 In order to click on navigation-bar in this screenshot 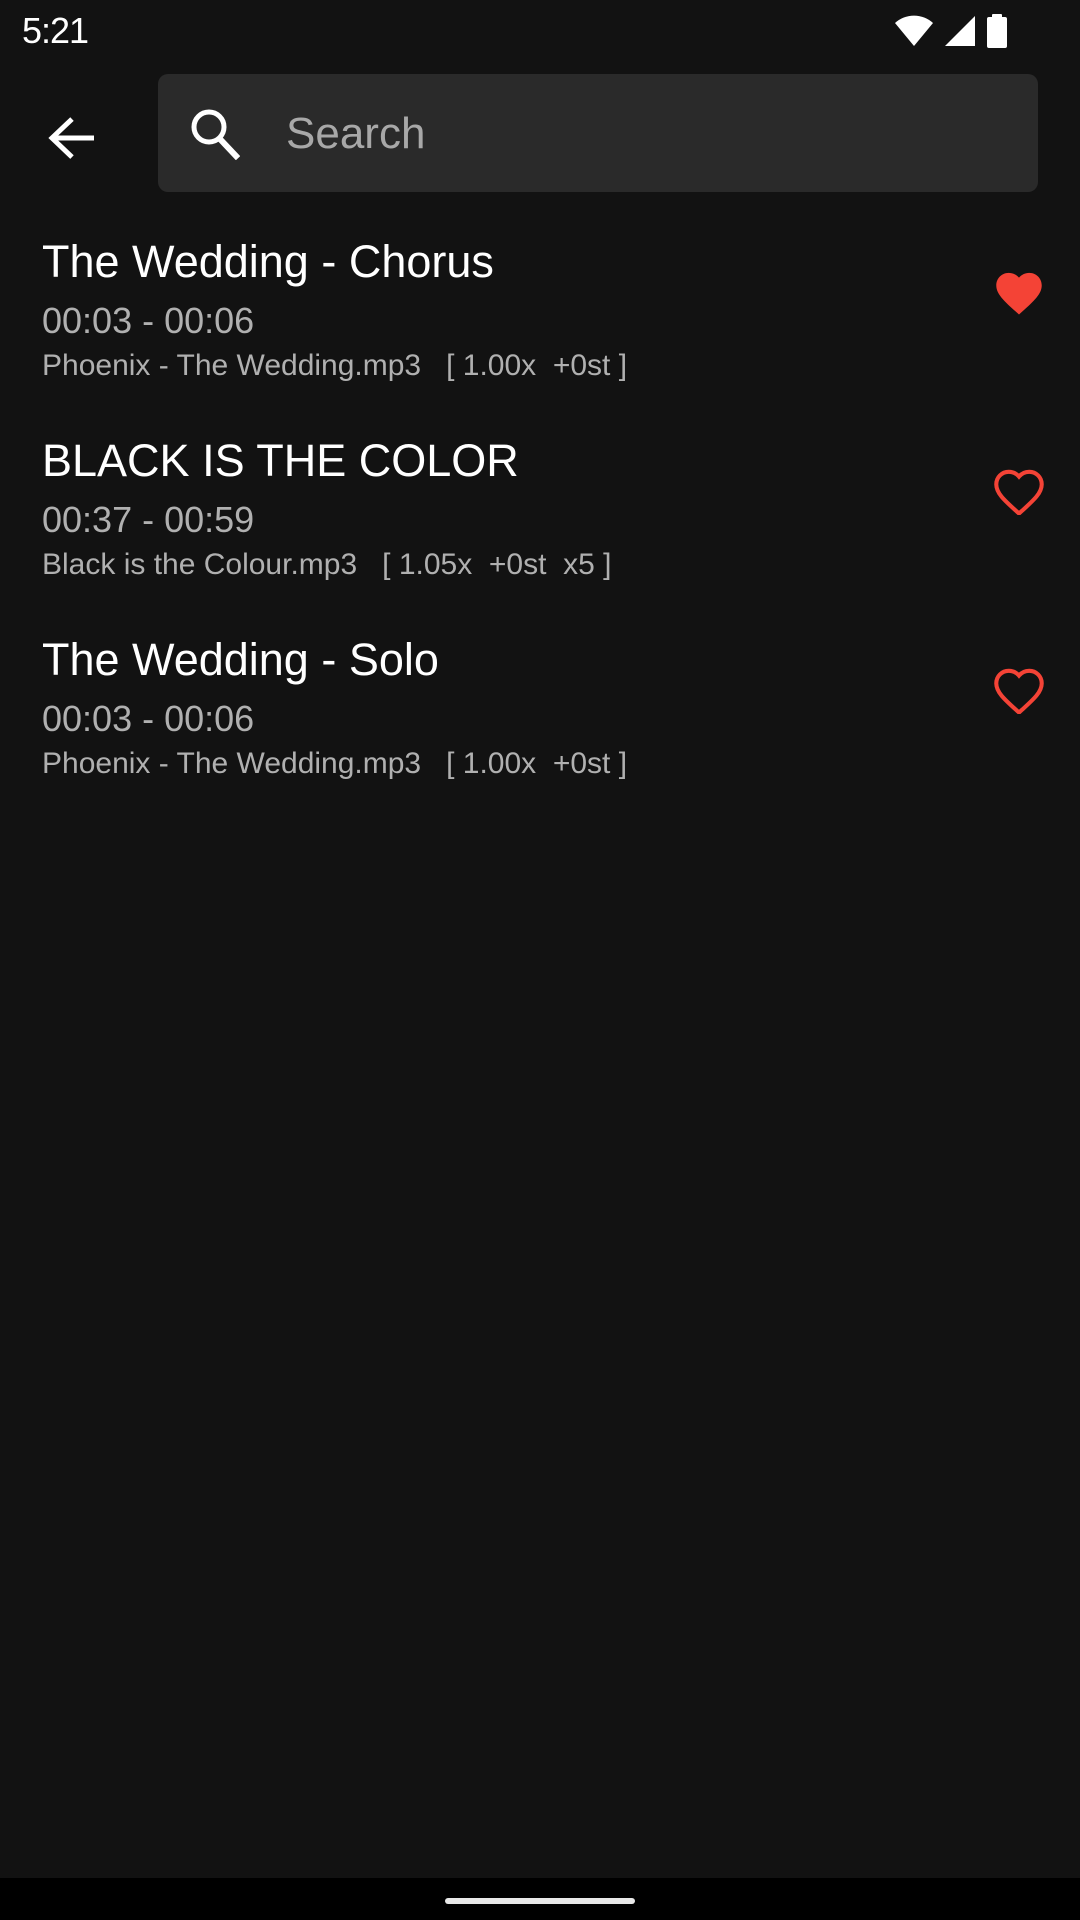, I will do `click(540, 1899)`.